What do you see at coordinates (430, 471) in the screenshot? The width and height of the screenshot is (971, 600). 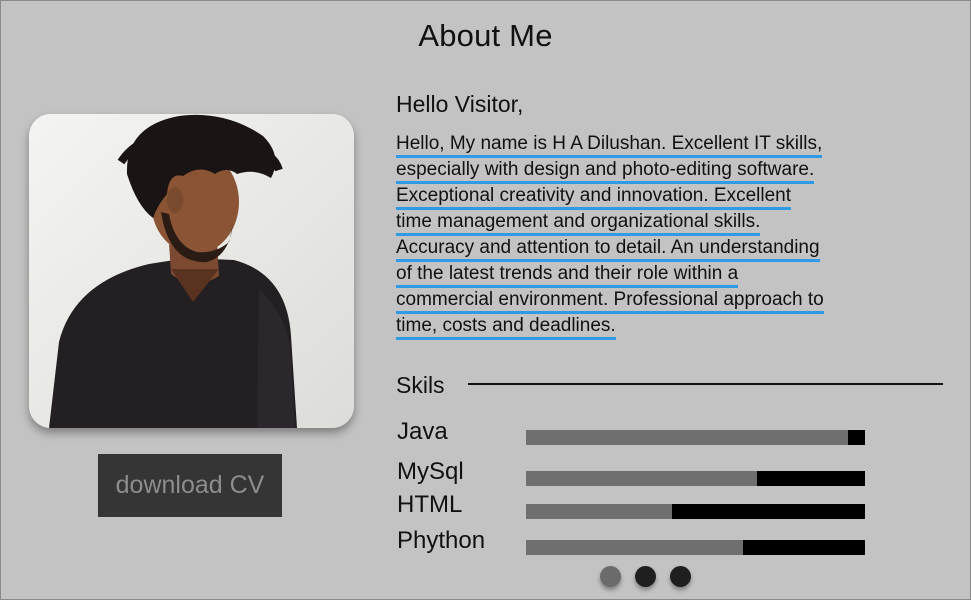 I see `skill-name-mysql: MySql` at bounding box center [430, 471].